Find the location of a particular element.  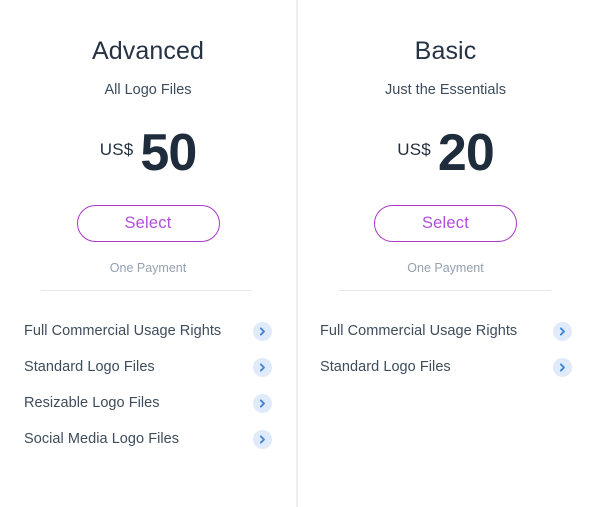

feature-label: Resizable Logo Files is located at coordinates (92, 403).